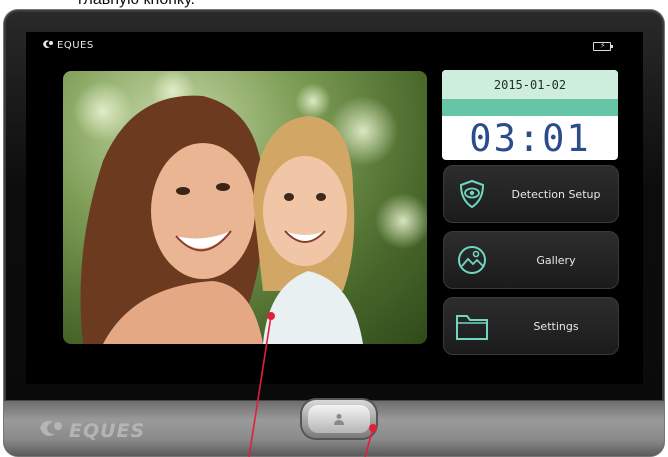 The image size is (668, 457). What do you see at coordinates (472, 326) in the screenshot?
I see `folder-icon` at bounding box center [472, 326].